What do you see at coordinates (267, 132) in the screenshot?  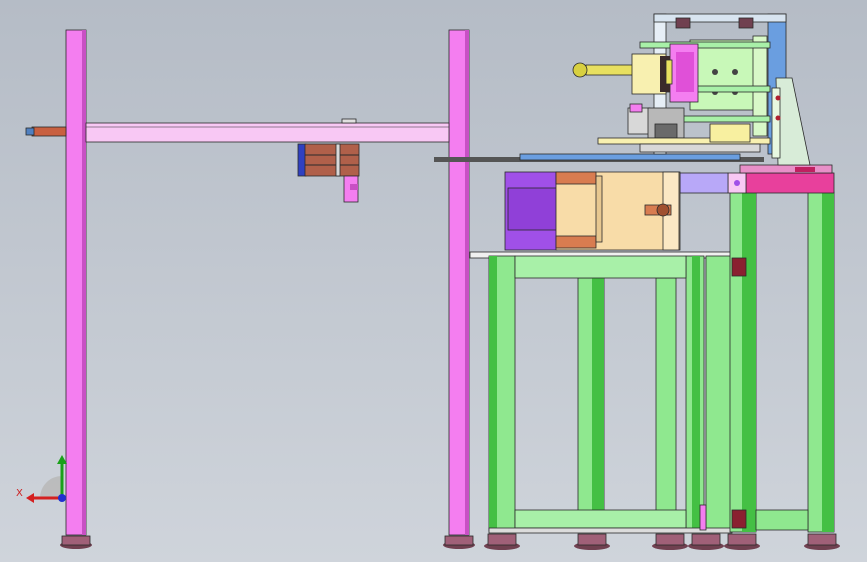 I see `top-beam` at bounding box center [267, 132].